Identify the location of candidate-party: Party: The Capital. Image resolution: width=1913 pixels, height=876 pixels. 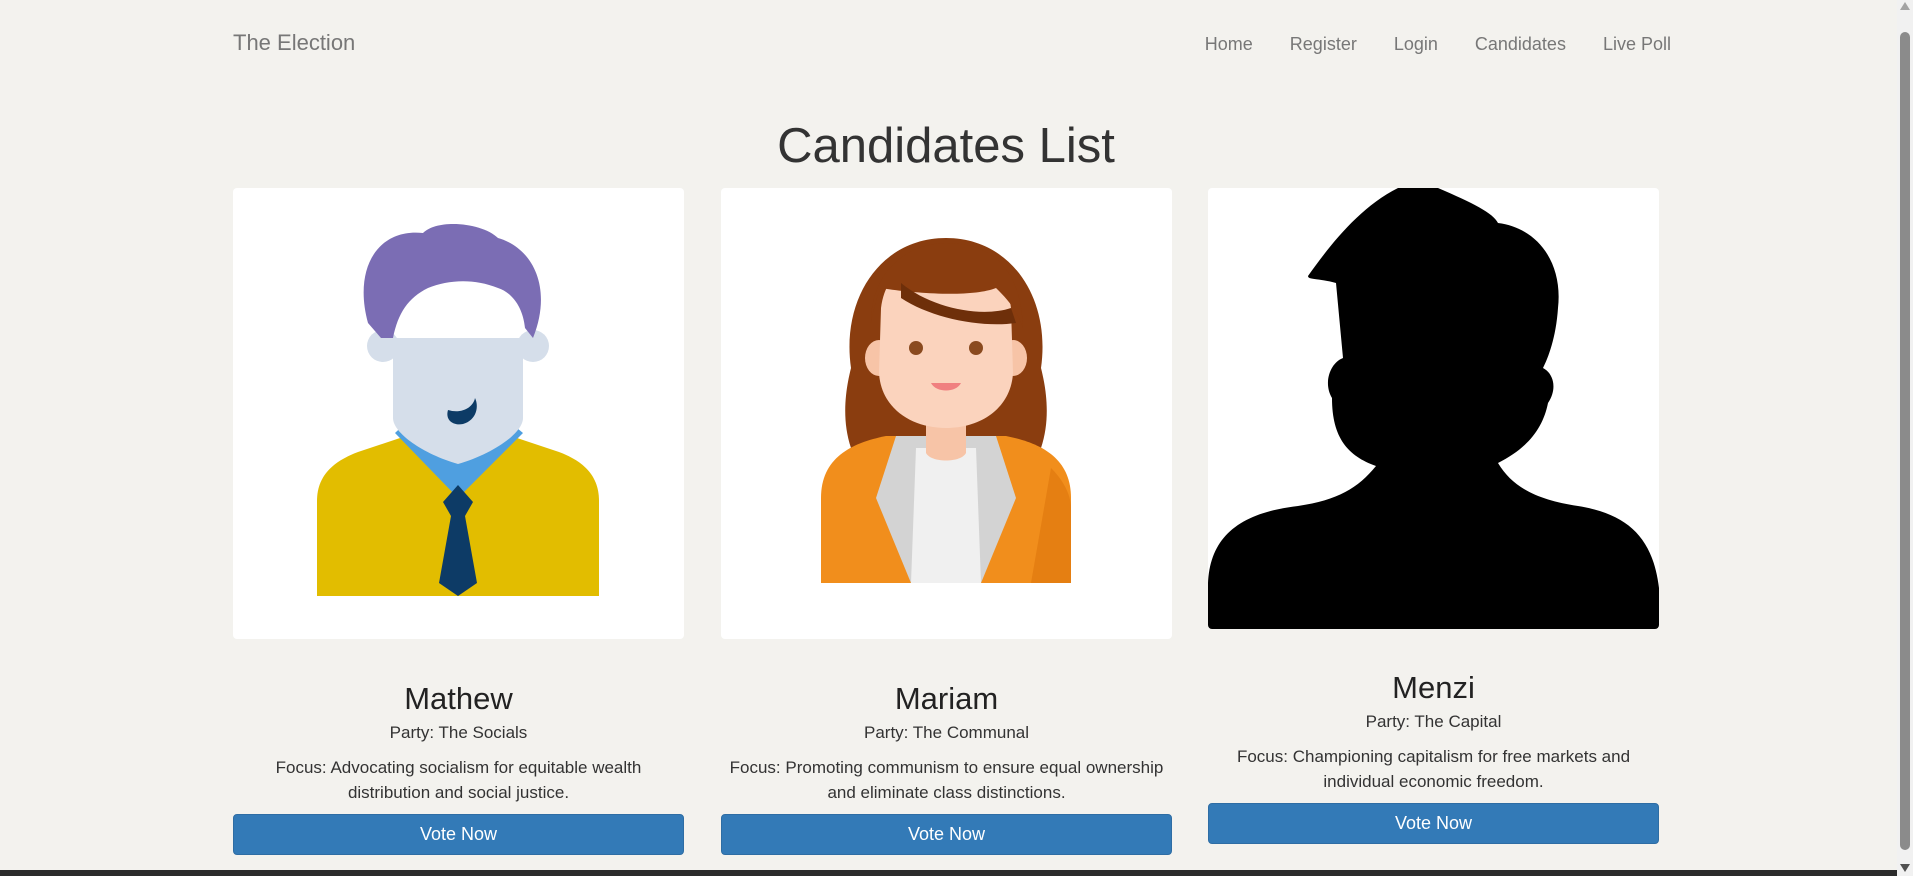
(1433, 721).